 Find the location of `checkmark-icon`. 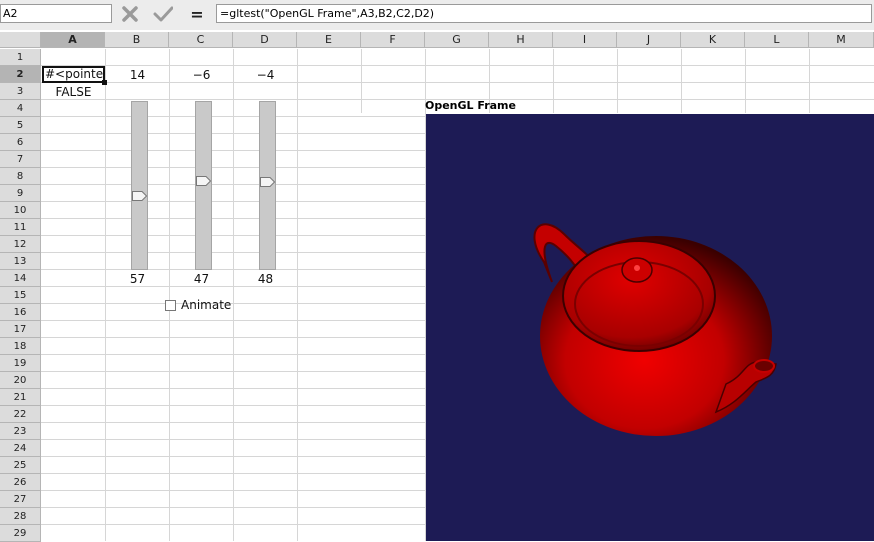

checkmark-icon is located at coordinates (163, 14).